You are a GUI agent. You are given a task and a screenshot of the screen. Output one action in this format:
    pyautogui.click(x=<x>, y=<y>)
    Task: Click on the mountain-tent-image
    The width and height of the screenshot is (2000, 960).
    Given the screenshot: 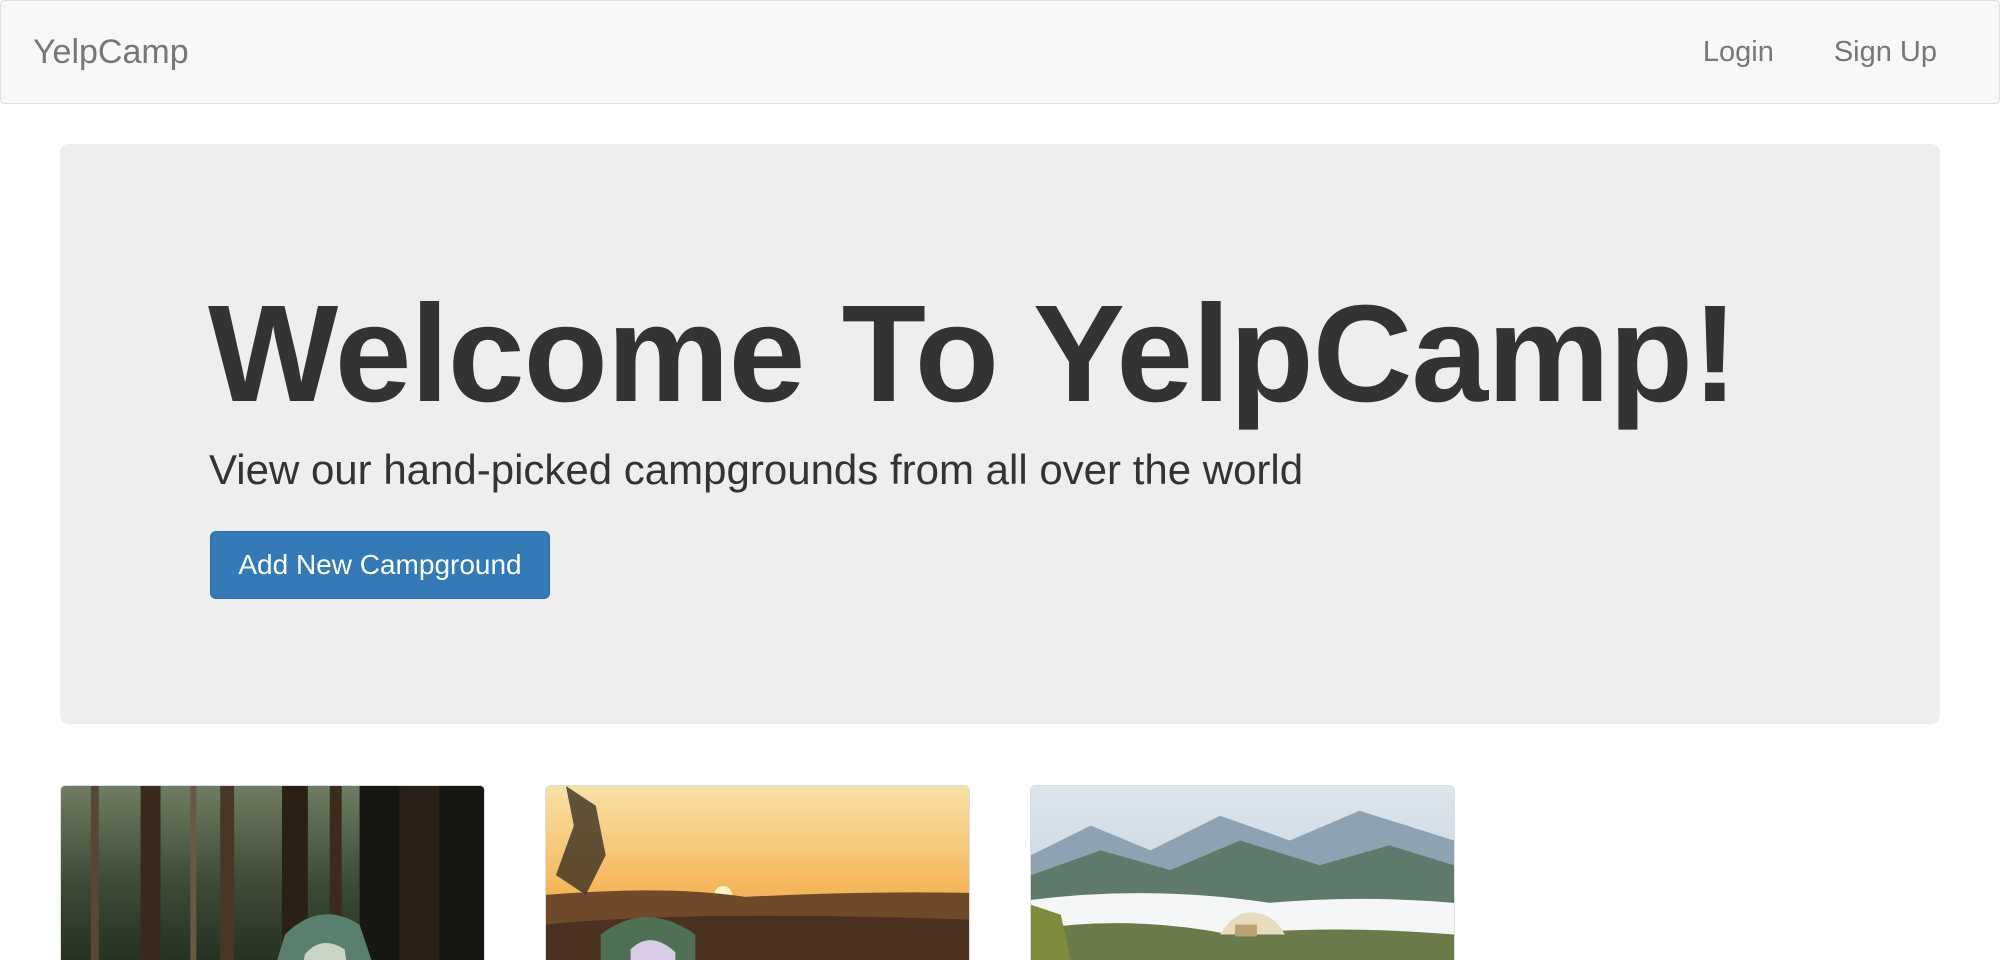 What is the action you would take?
    pyautogui.click(x=1242, y=873)
    